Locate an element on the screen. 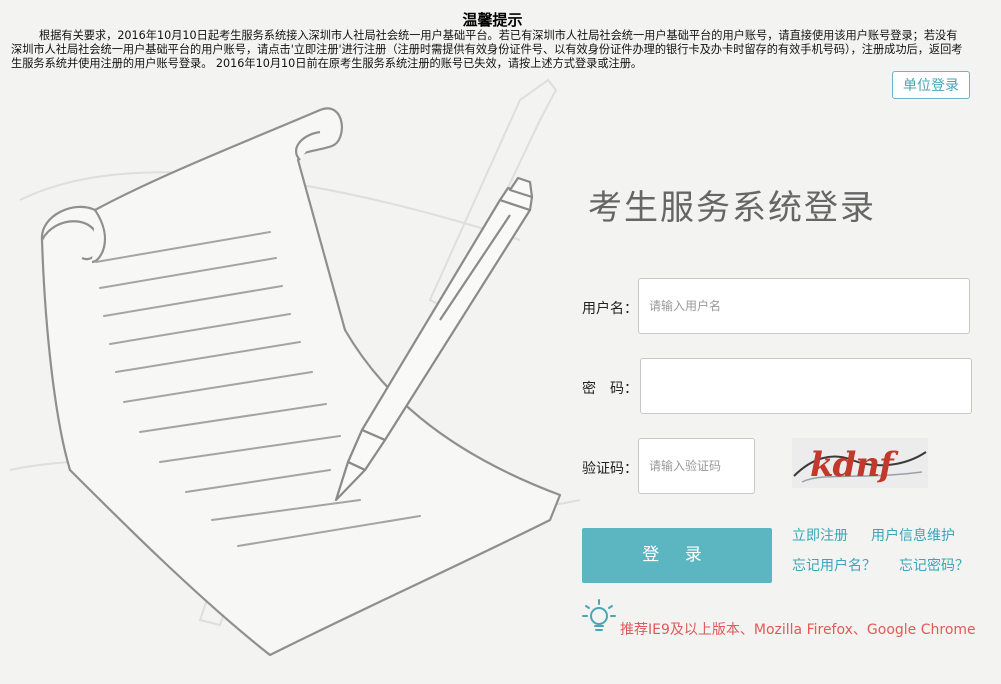  unit-login-button: 单位登录 is located at coordinates (931, 85).